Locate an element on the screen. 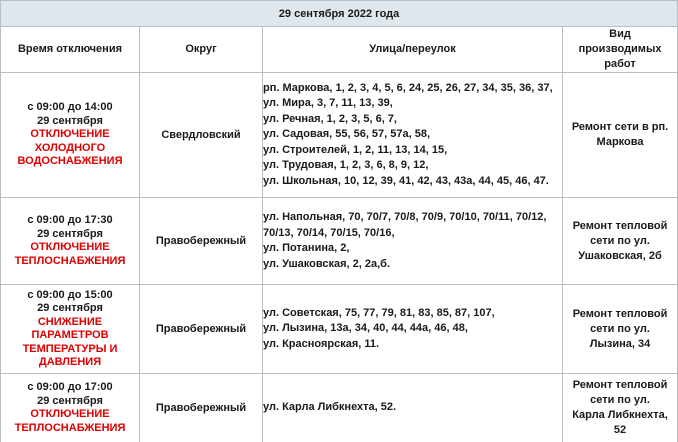  street-line: ул. Карла Либкнехта, 52. is located at coordinates (412, 408).